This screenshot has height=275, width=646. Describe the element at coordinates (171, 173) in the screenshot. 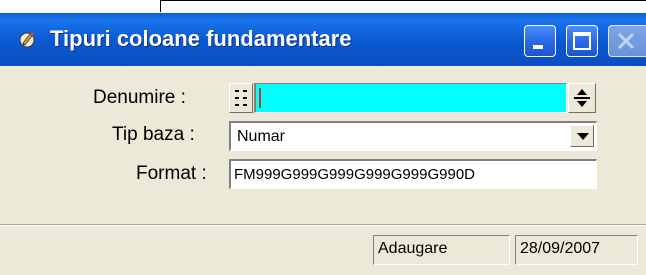

I see `format-label: Format :` at that location.